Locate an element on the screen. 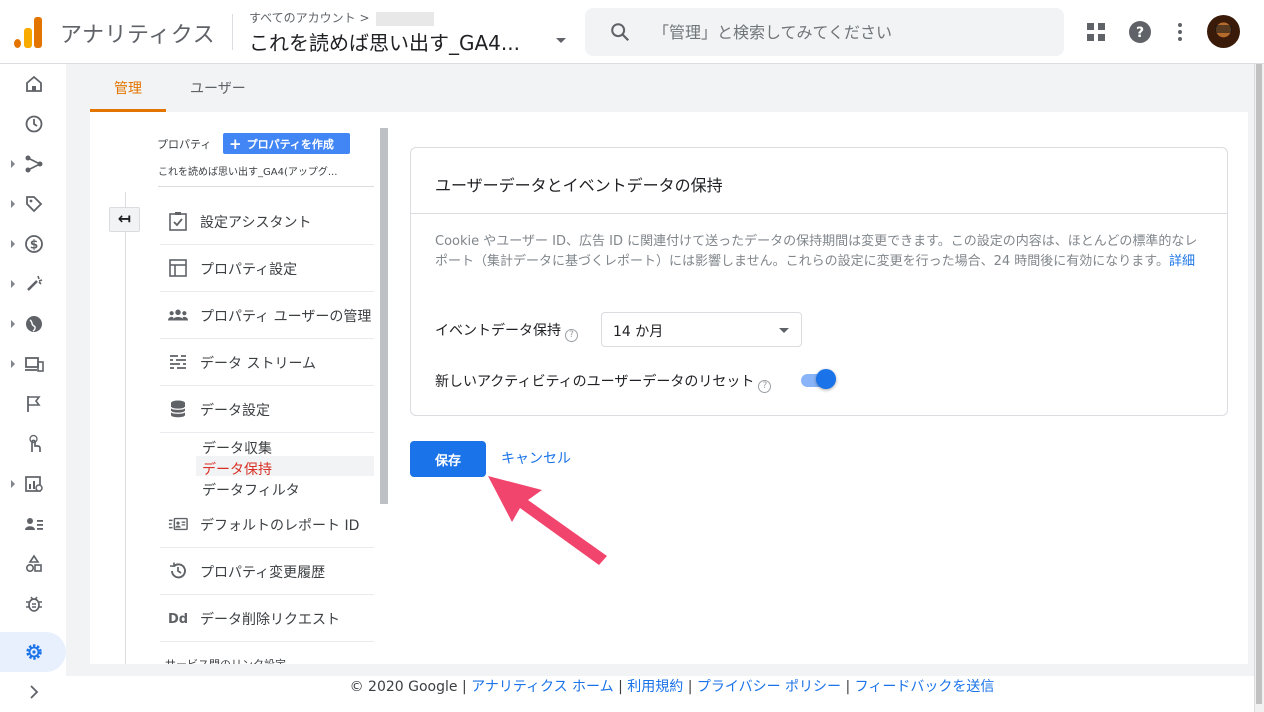 The image size is (1264, 712). rail-acquisition is located at coordinates (33, 204).